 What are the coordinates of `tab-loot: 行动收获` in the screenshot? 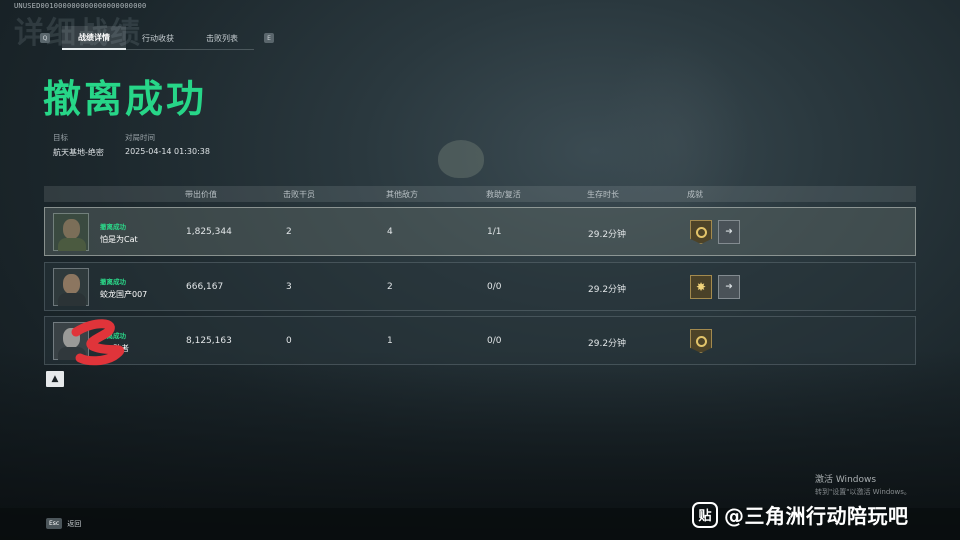 It's located at (158, 38).